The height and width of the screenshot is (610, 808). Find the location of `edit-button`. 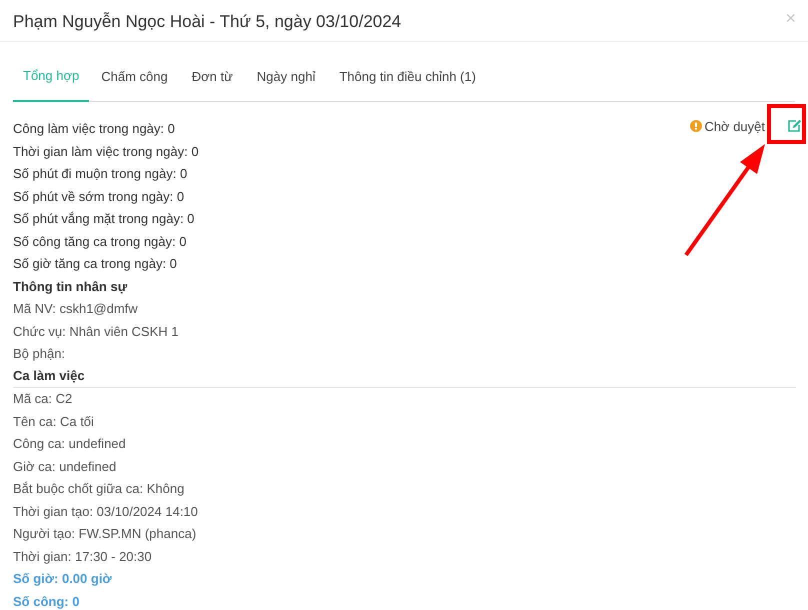

edit-button is located at coordinates (794, 126).